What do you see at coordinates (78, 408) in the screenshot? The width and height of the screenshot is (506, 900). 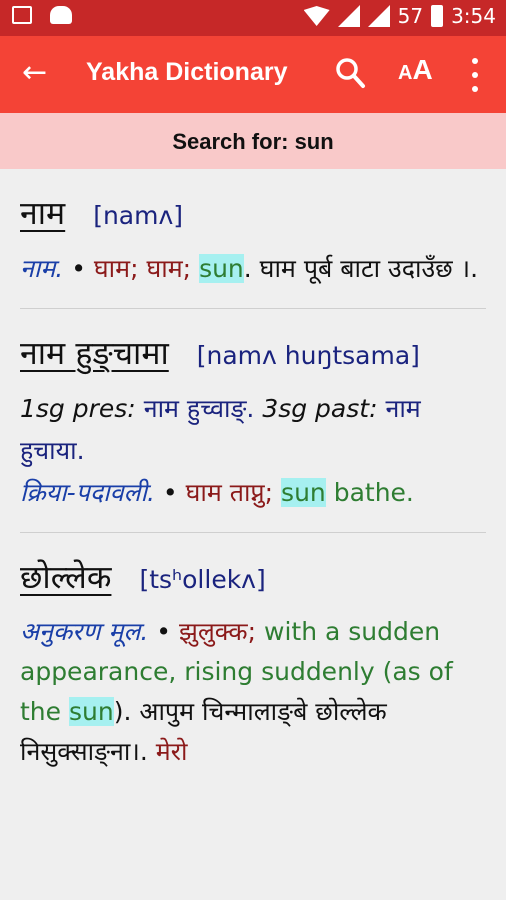 I see `grammar-label: 1sg pres:` at bounding box center [78, 408].